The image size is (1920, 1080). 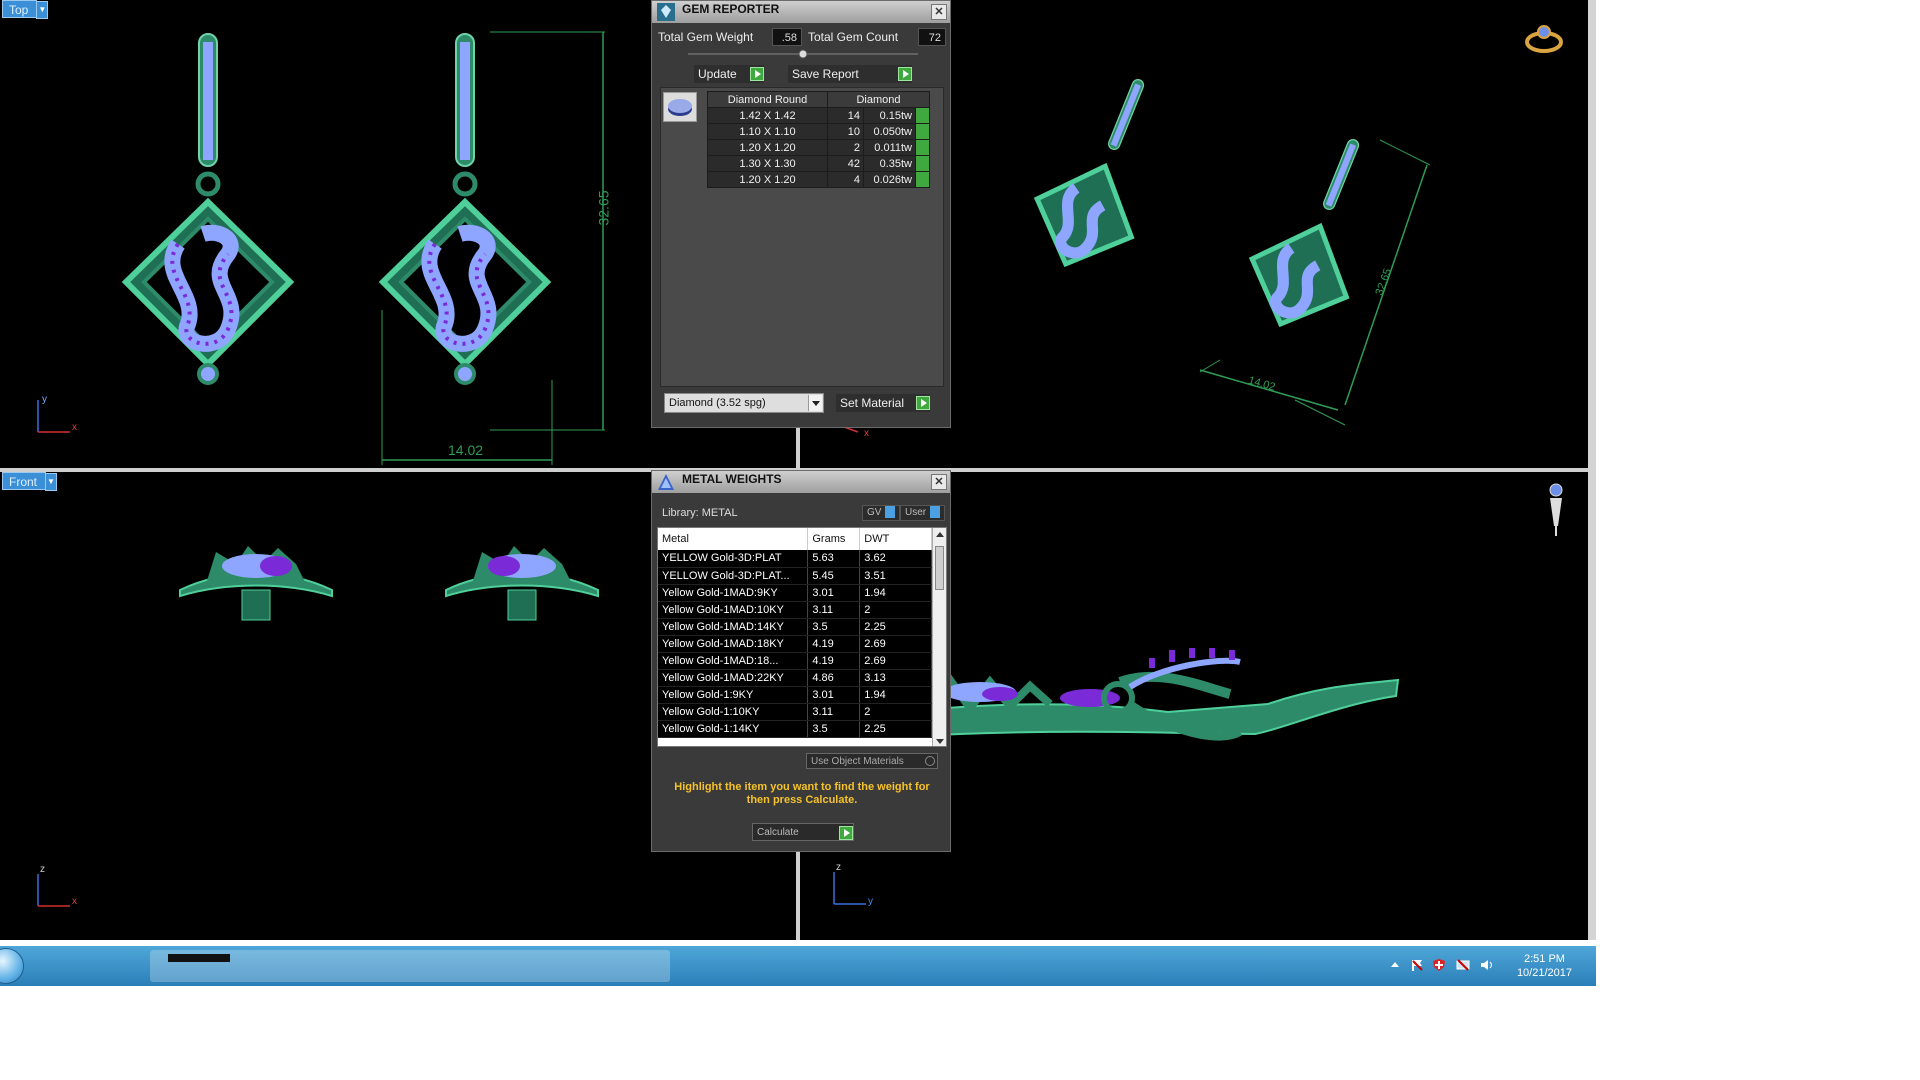 What do you see at coordinates (923, 513) in the screenshot?
I see `user-toggle: User` at bounding box center [923, 513].